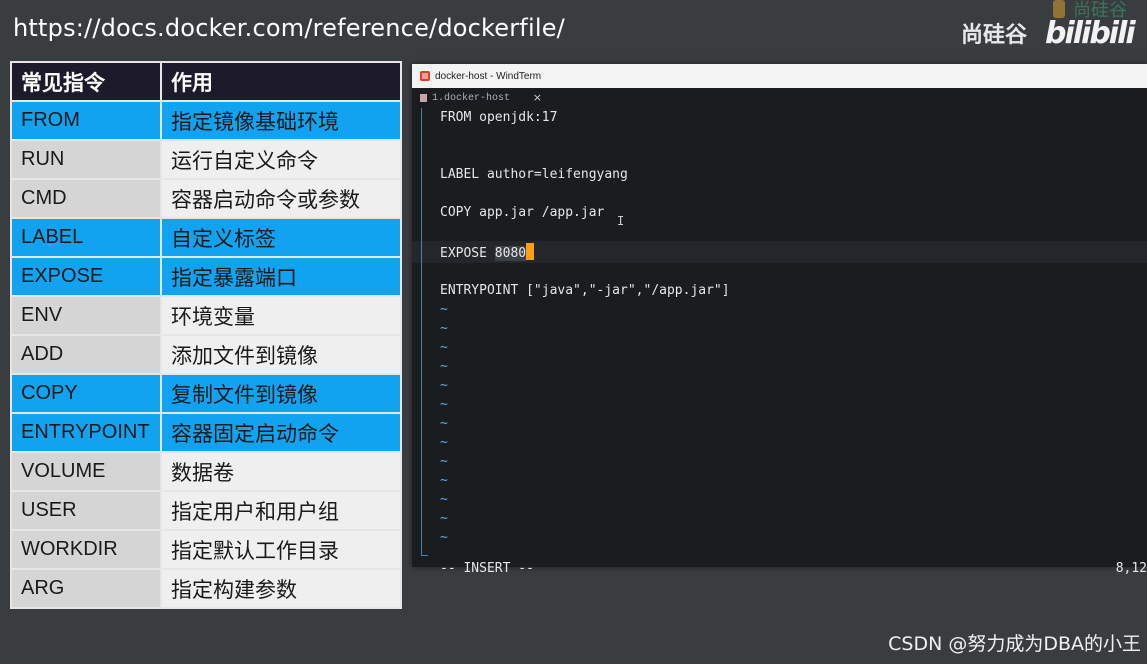  What do you see at coordinates (424, 555) in the screenshot?
I see `gutter-marker-end` at bounding box center [424, 555].